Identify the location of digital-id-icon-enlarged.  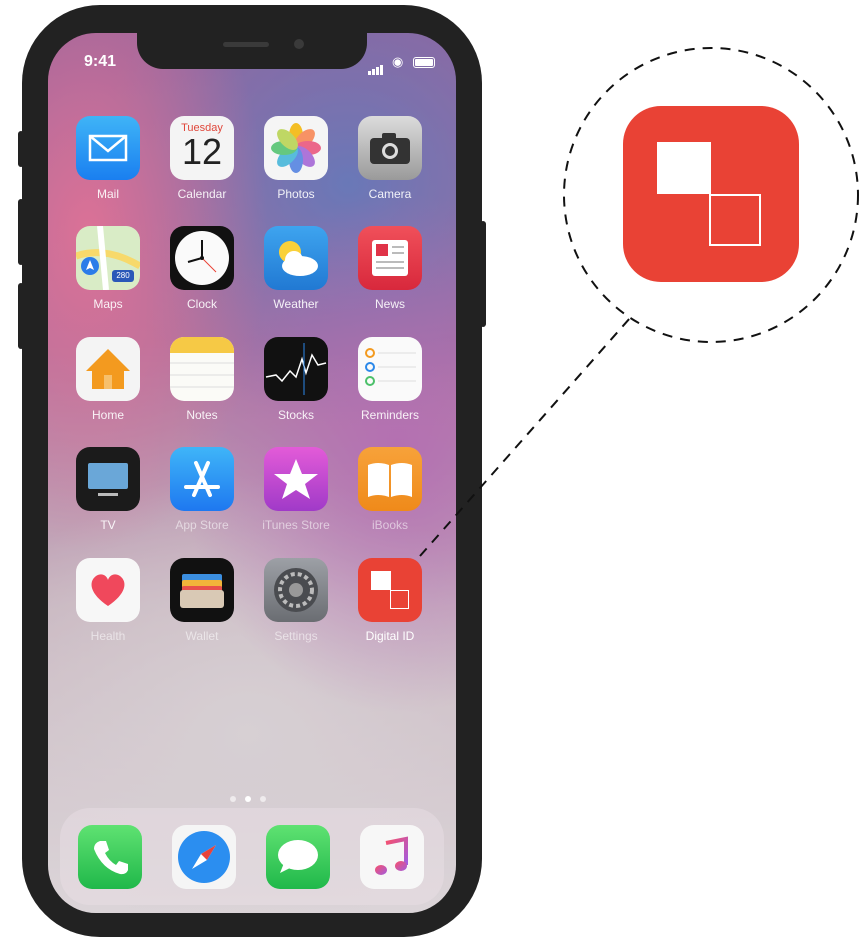
(711, 194).